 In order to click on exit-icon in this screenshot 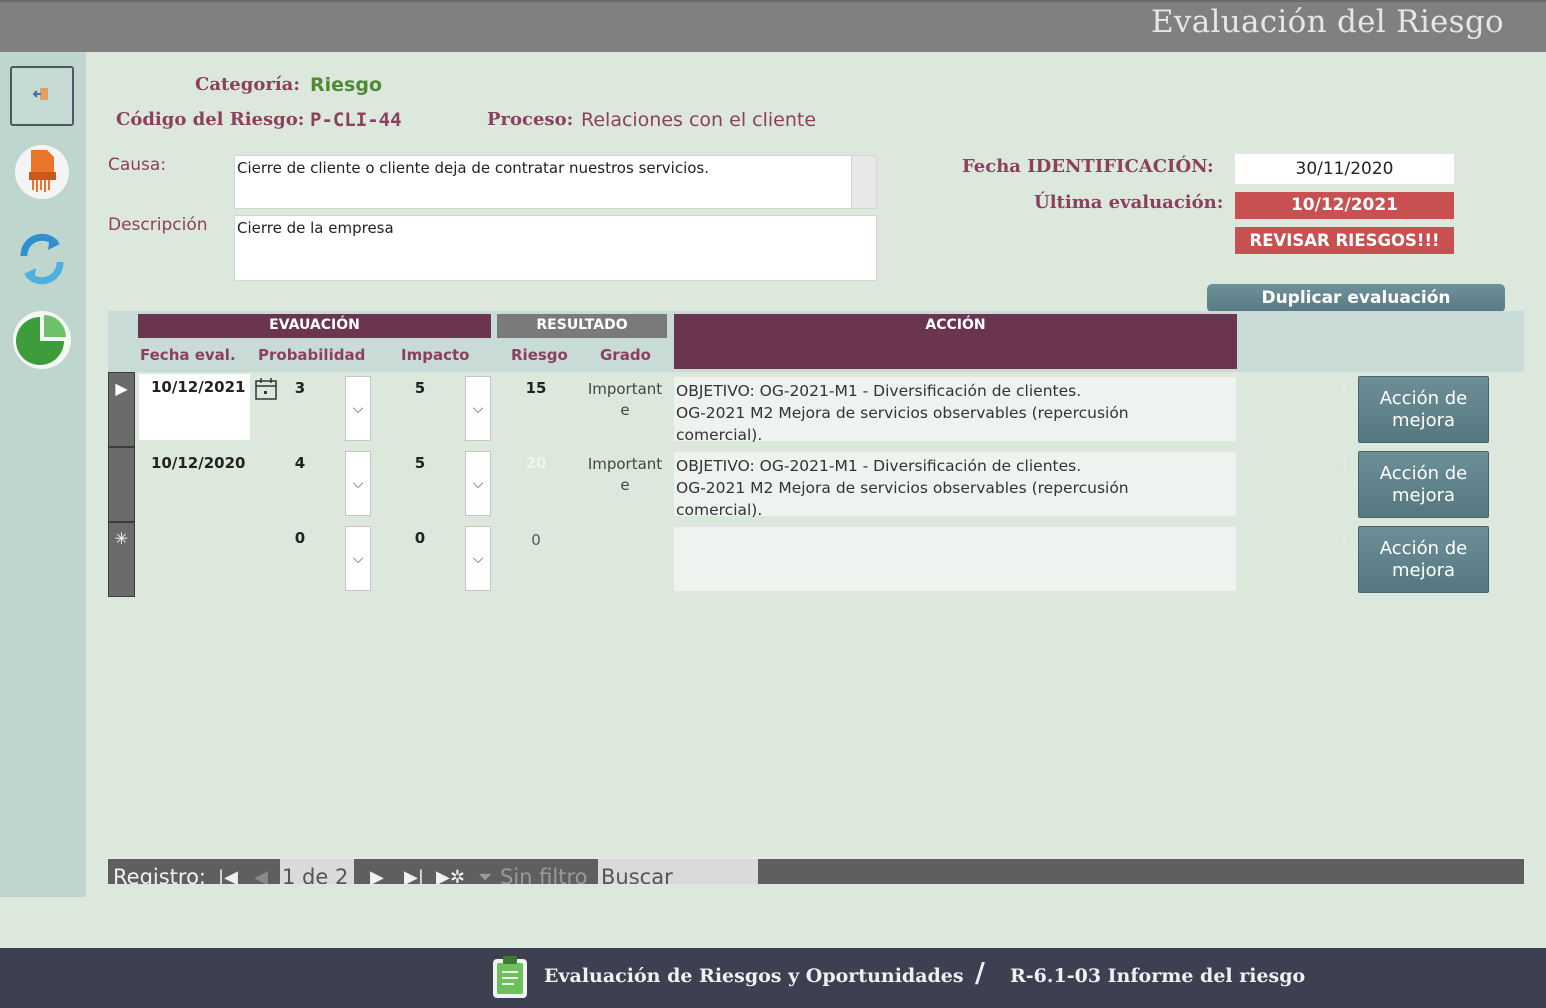, I will do `click(42, 96)`.